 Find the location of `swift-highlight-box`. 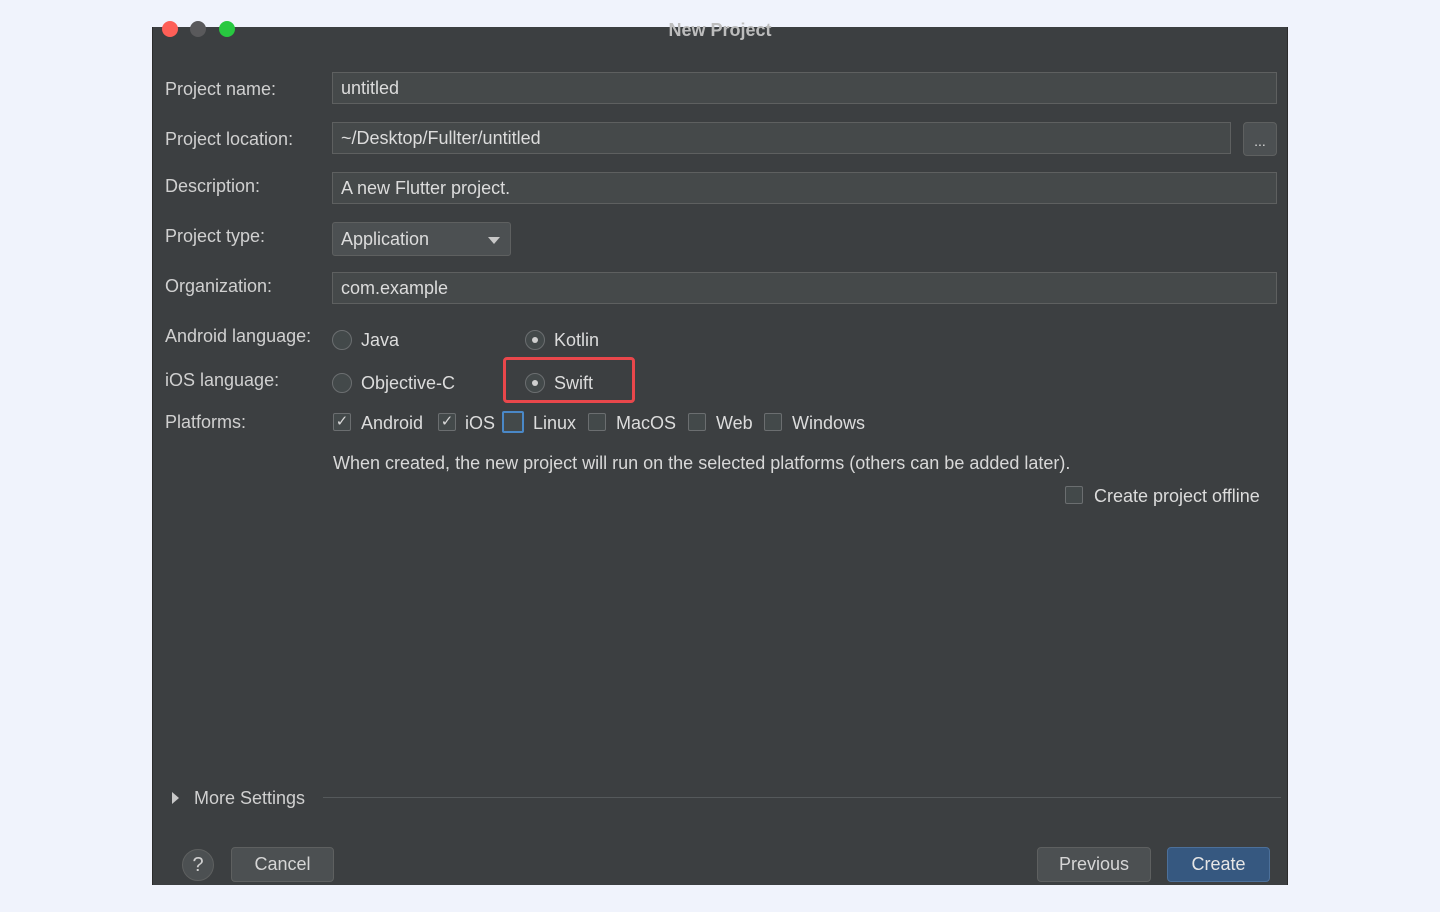

swift-highlight-box is located at coordinates (569, 380).